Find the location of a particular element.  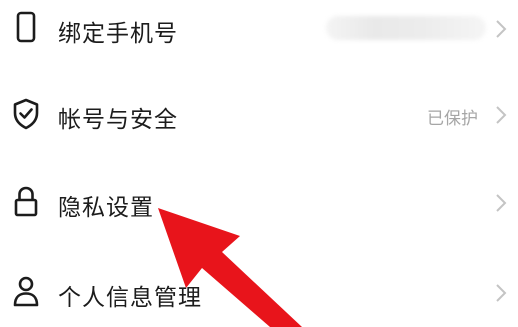

phone-number-value-blurred is located at coordinates (406, 28).